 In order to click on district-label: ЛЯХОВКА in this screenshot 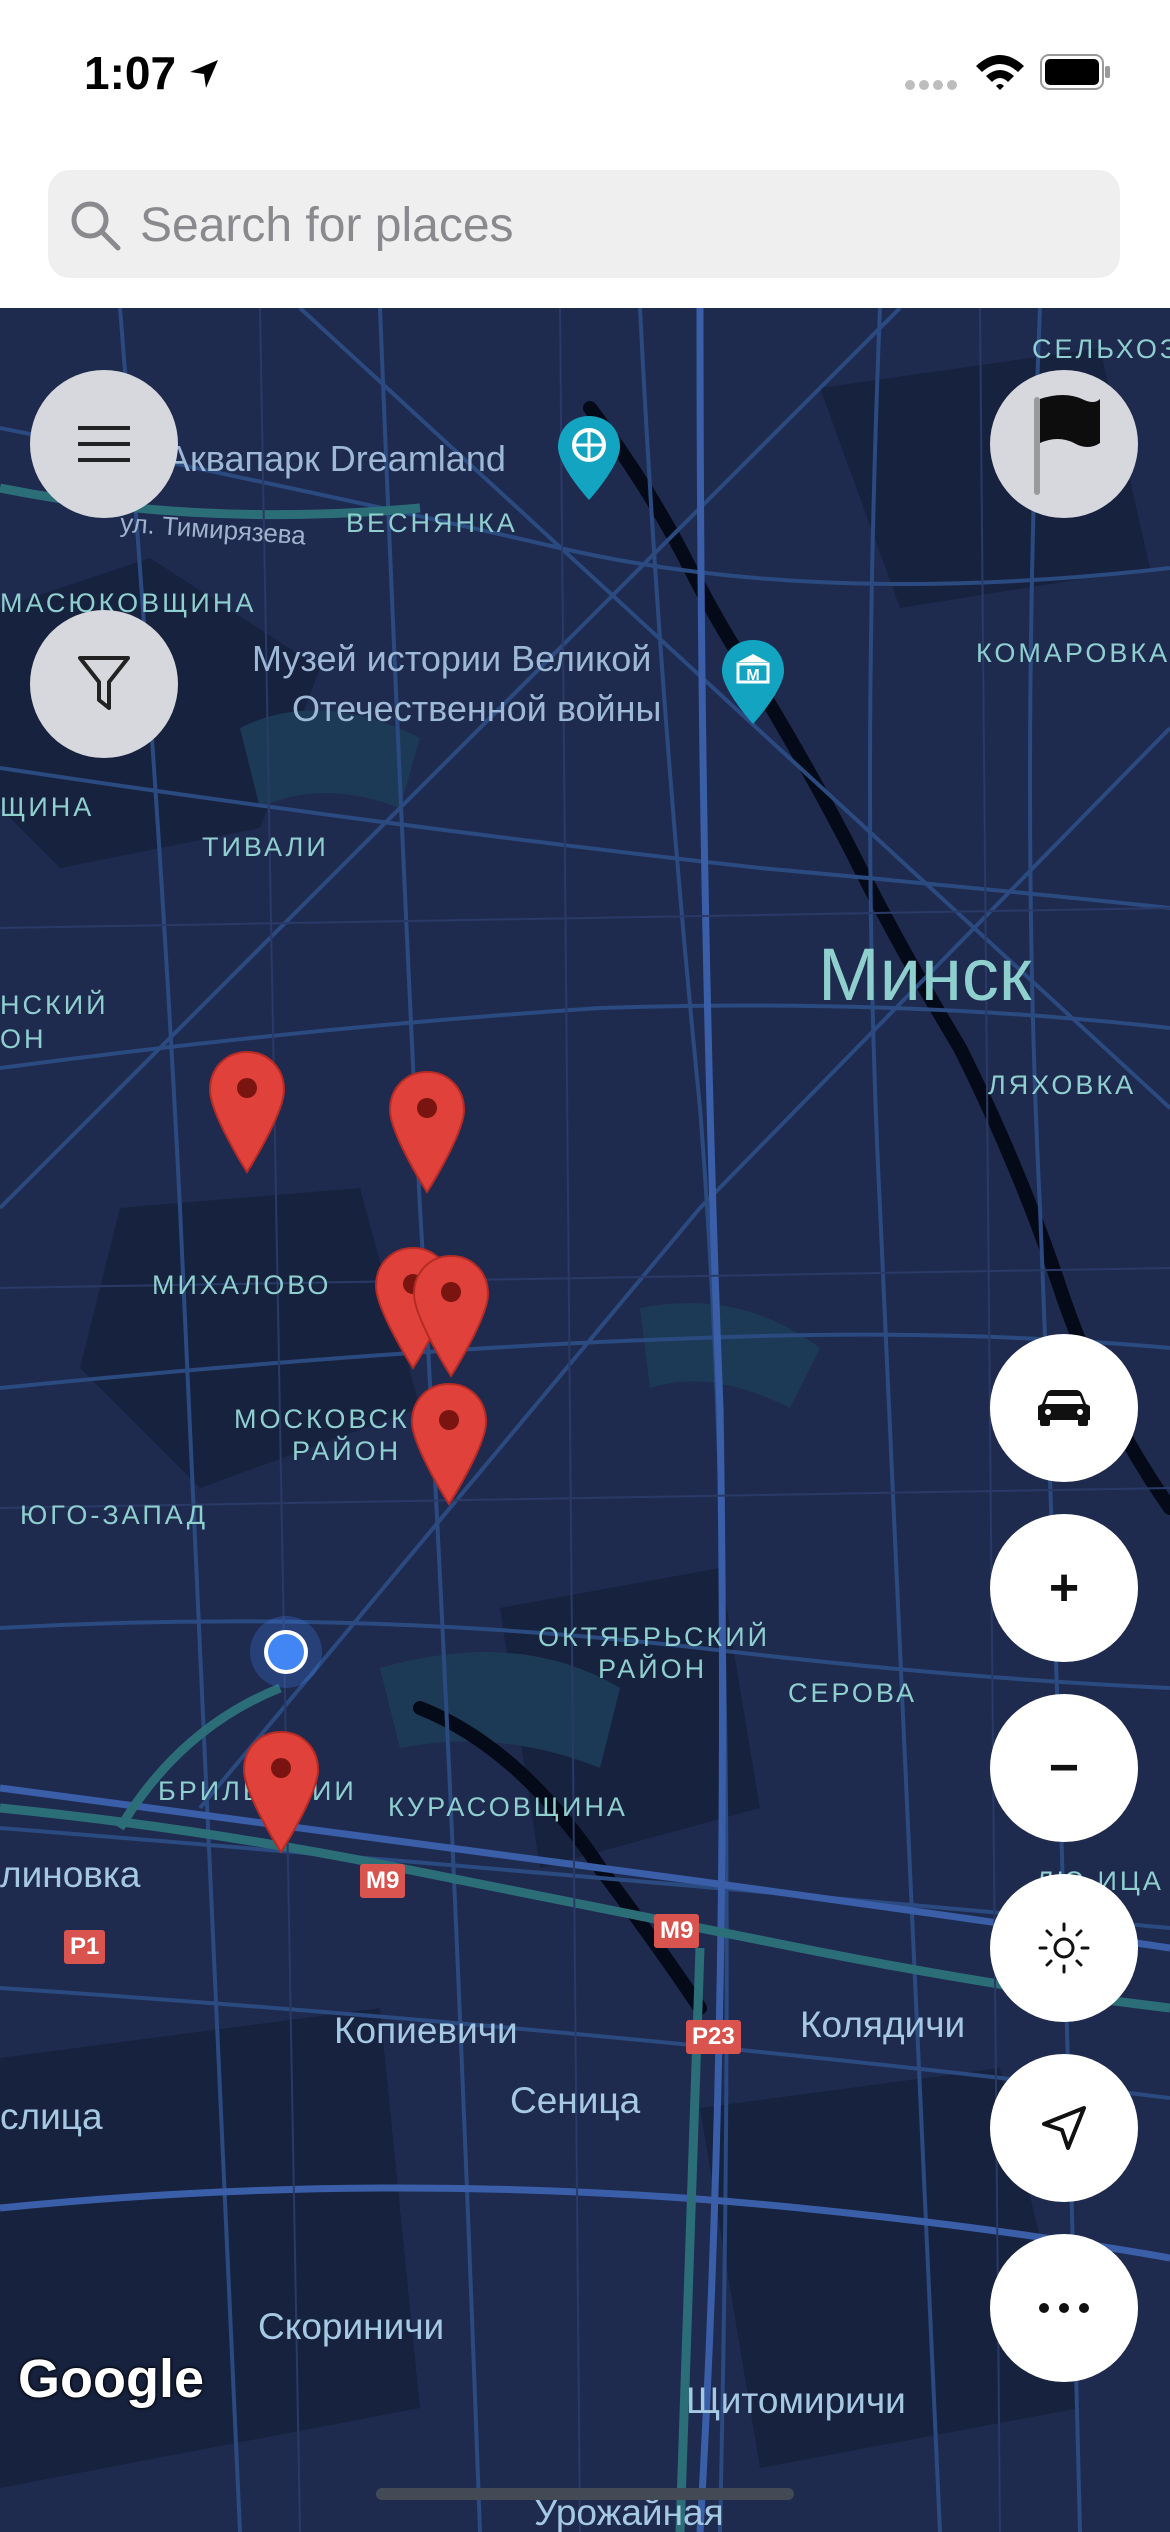, I will do `click(1062, 1085)`.